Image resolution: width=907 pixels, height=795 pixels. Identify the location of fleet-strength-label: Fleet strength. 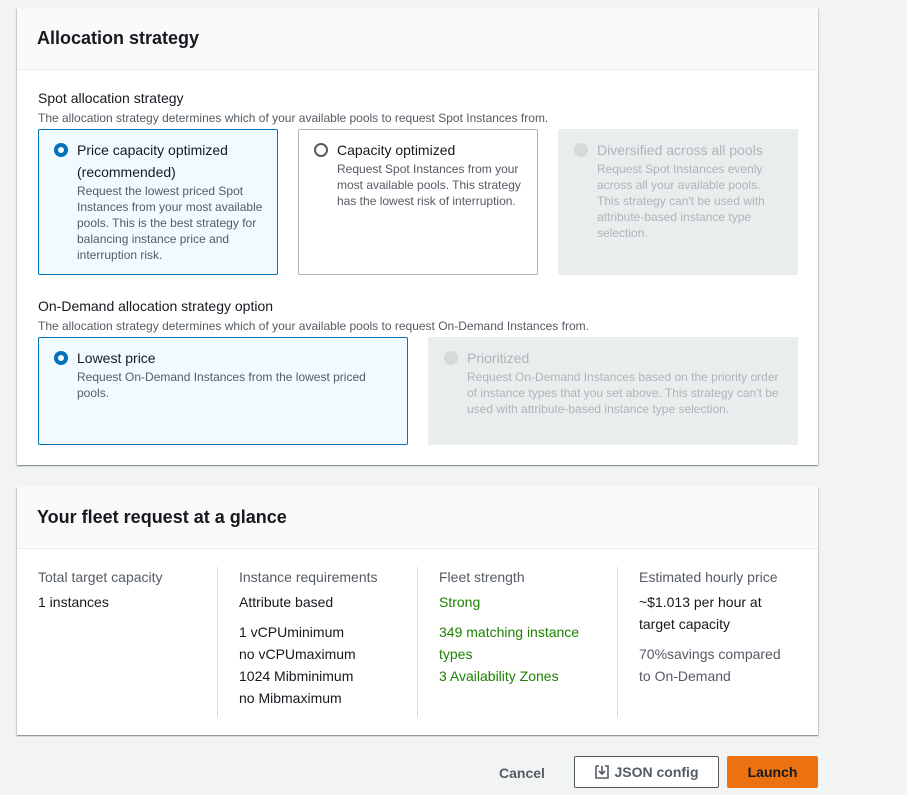
(482, 577).